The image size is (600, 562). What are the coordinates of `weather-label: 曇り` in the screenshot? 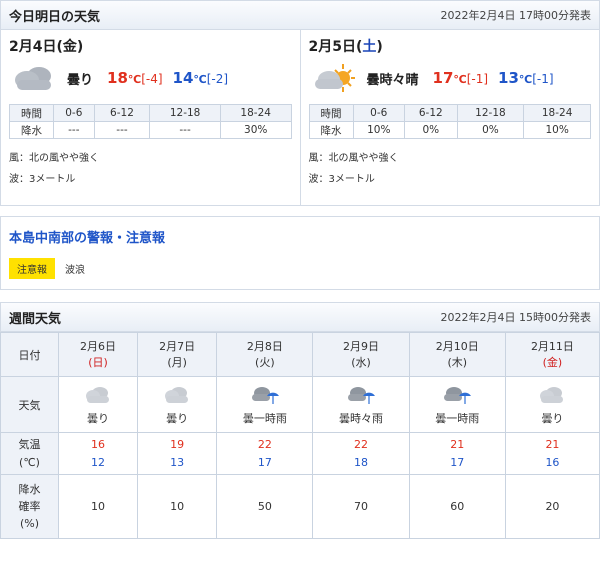 It's located at (80, 80).